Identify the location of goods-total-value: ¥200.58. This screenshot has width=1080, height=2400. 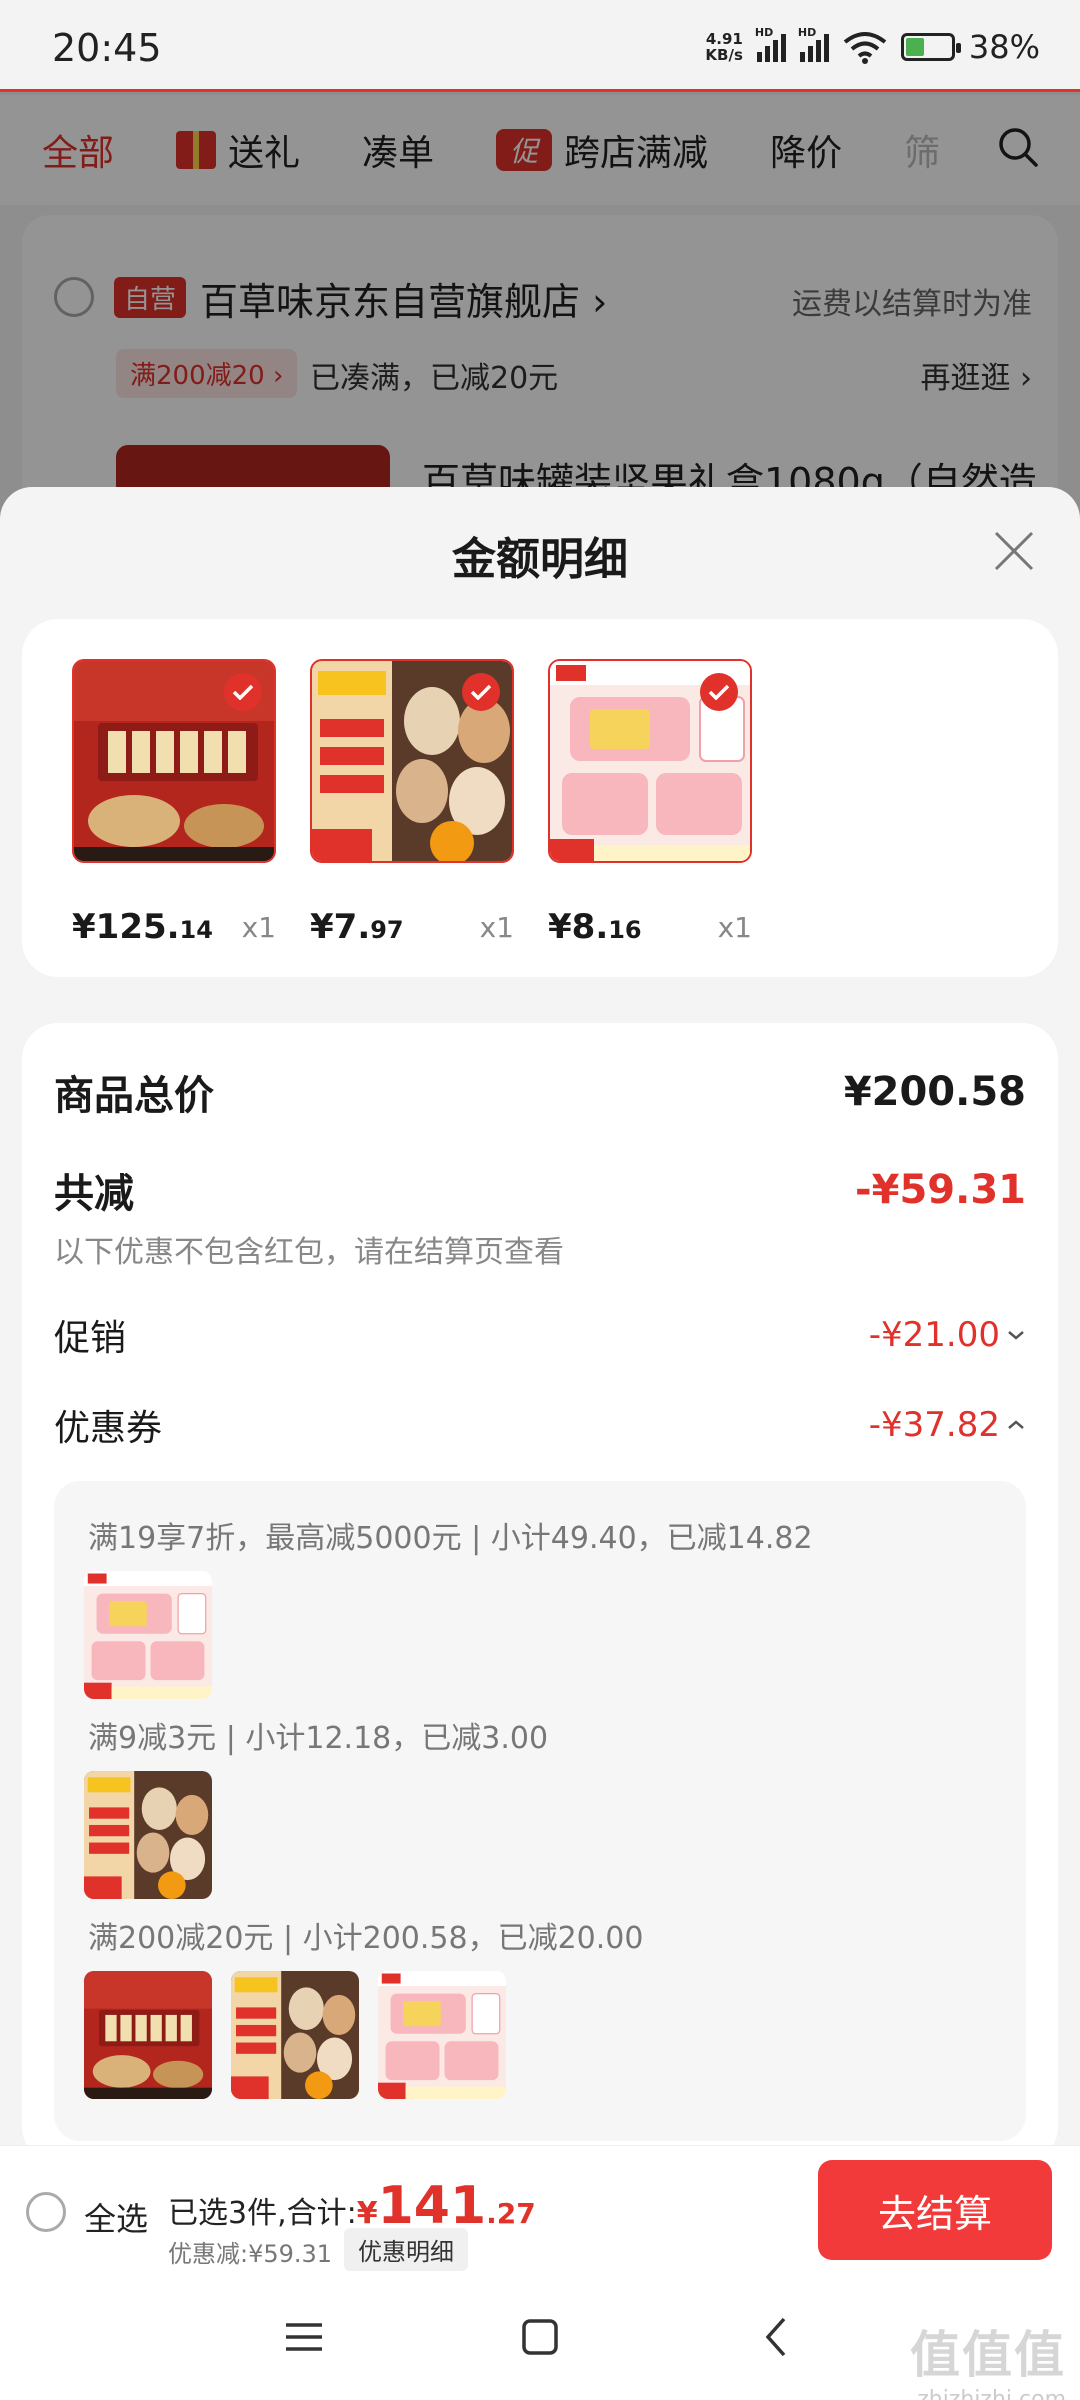
(934, 1092).